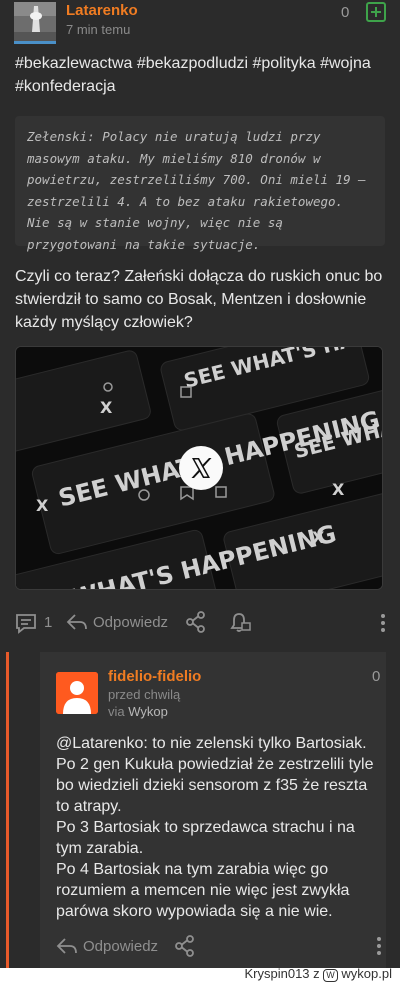  What do you see at coordinates (185, 946) in the screenshot?
I see `reply-share-icon` at bounding box center [185, 946].